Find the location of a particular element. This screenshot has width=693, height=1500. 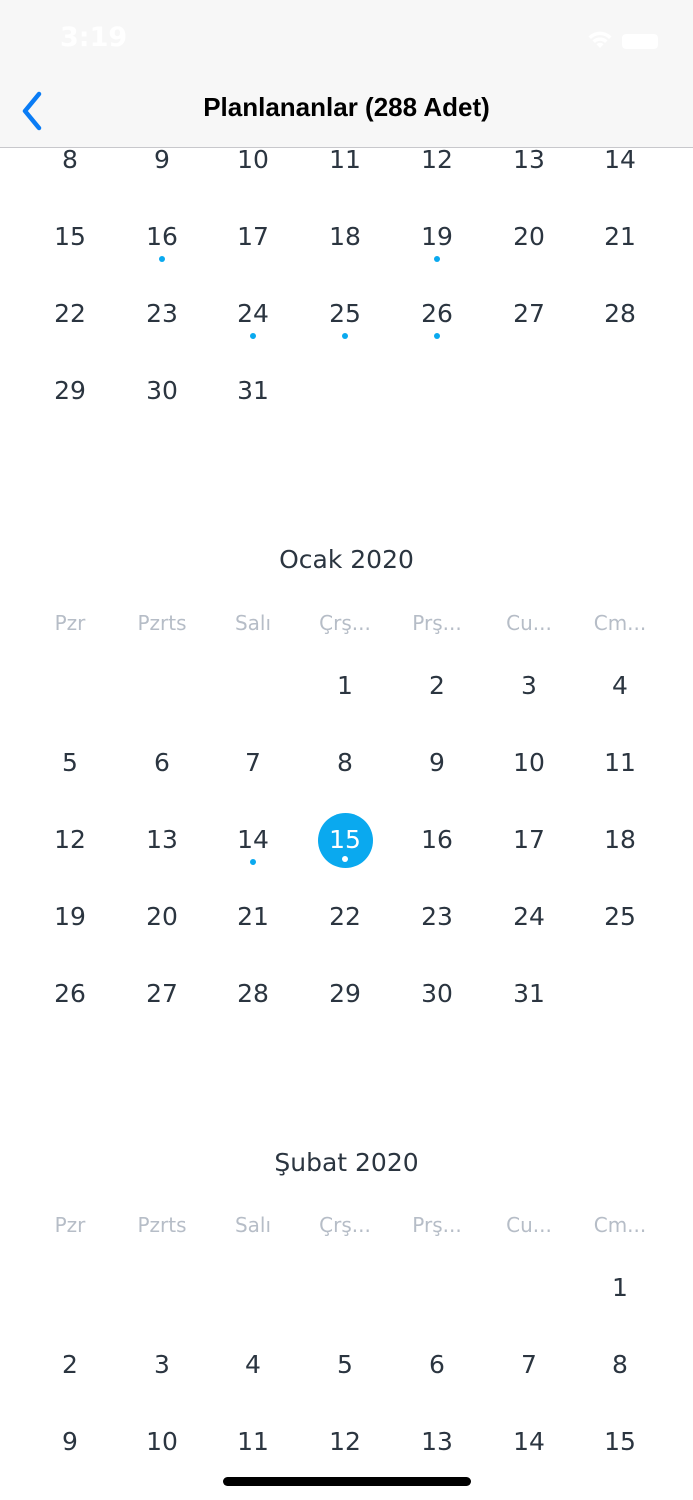

day-number: 15 is located at coordinates (620, 1441).